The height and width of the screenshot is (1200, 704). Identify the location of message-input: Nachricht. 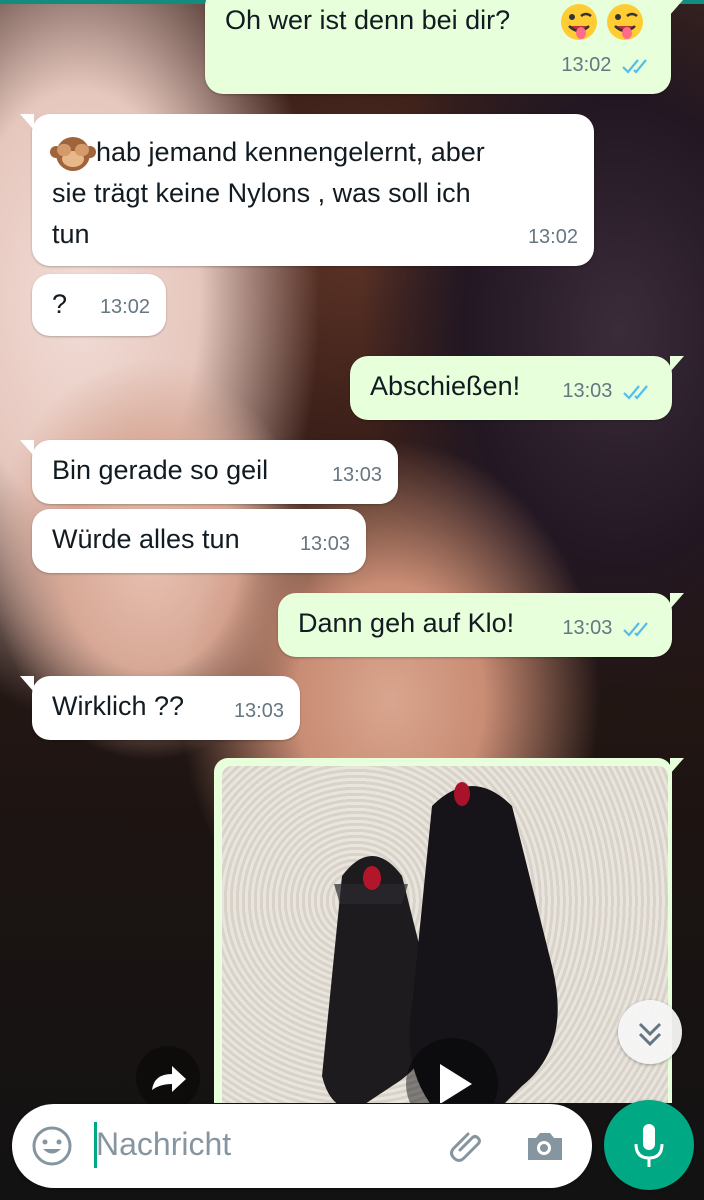
(163, 1144).